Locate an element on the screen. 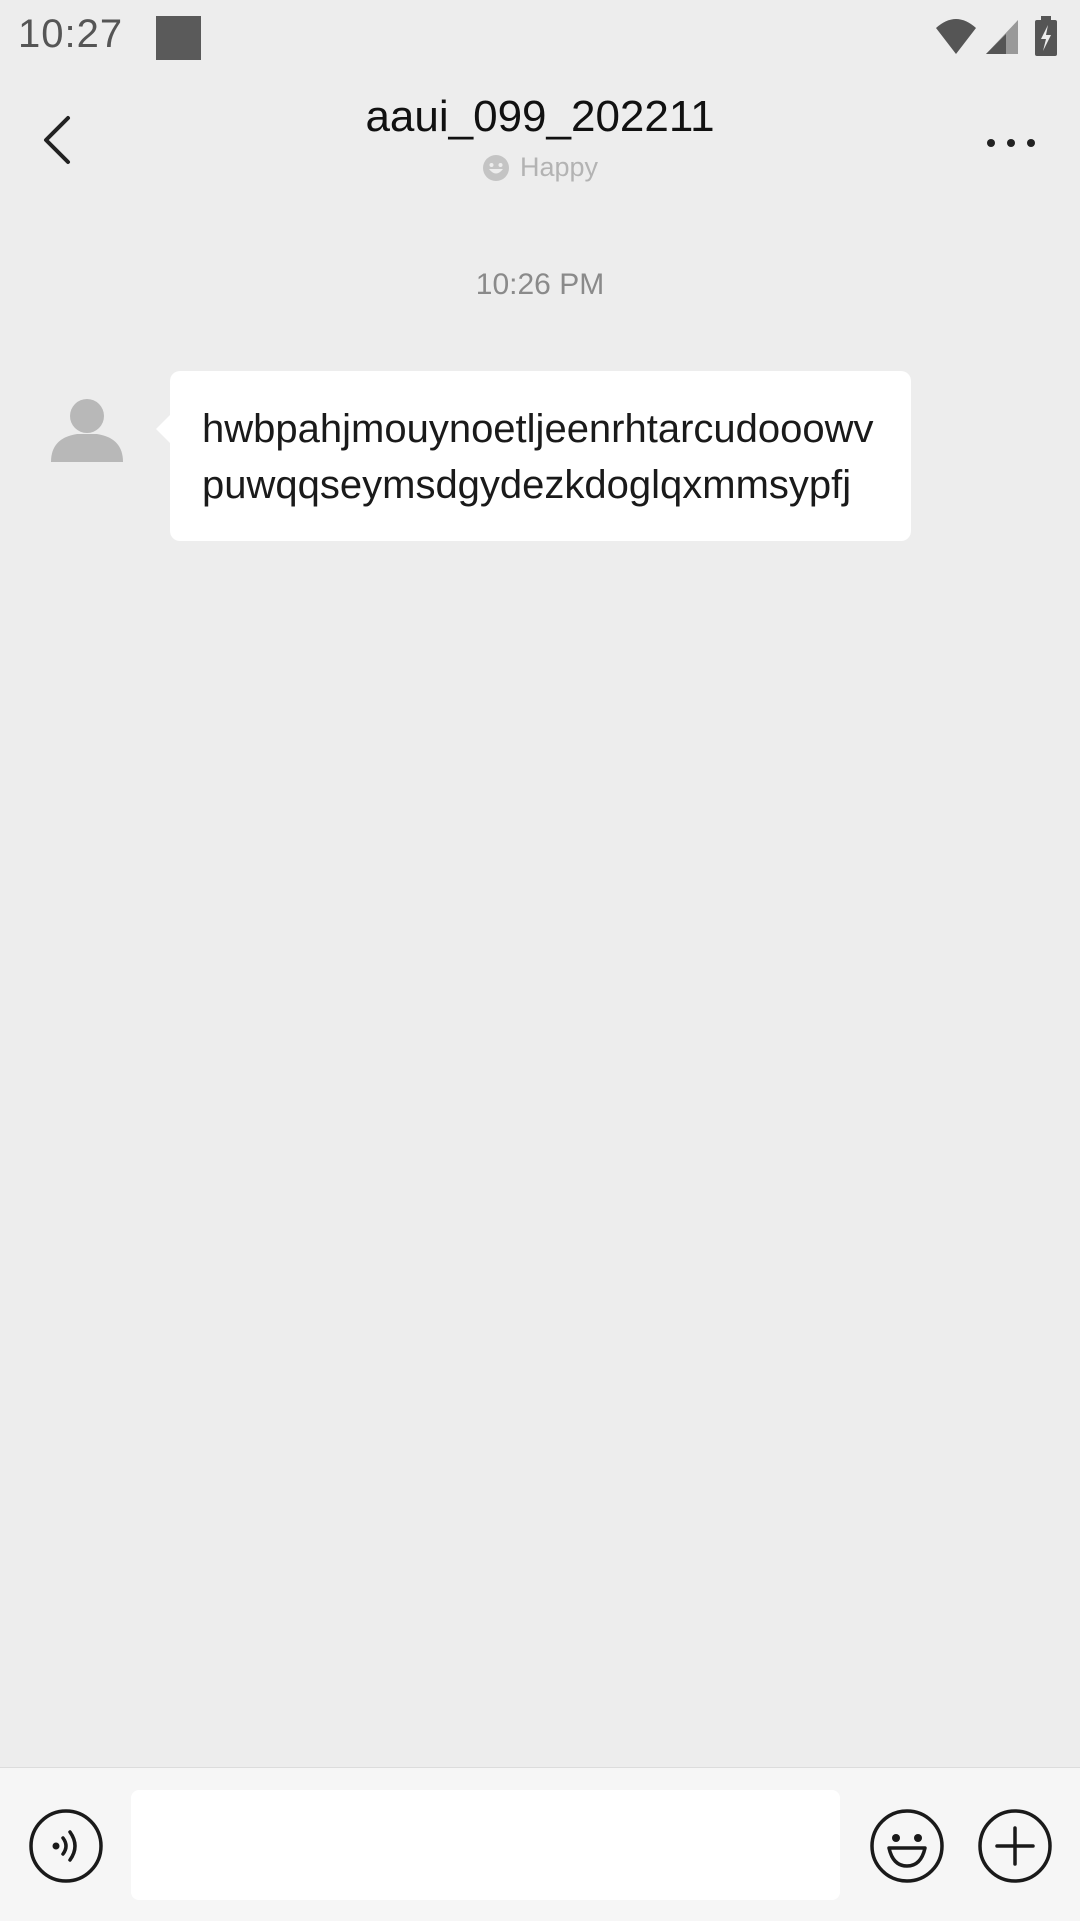 Image resolution: width=1080 pixels, height=1921 pixels. status-time: 10:27 is located at coordinates (71, 34).